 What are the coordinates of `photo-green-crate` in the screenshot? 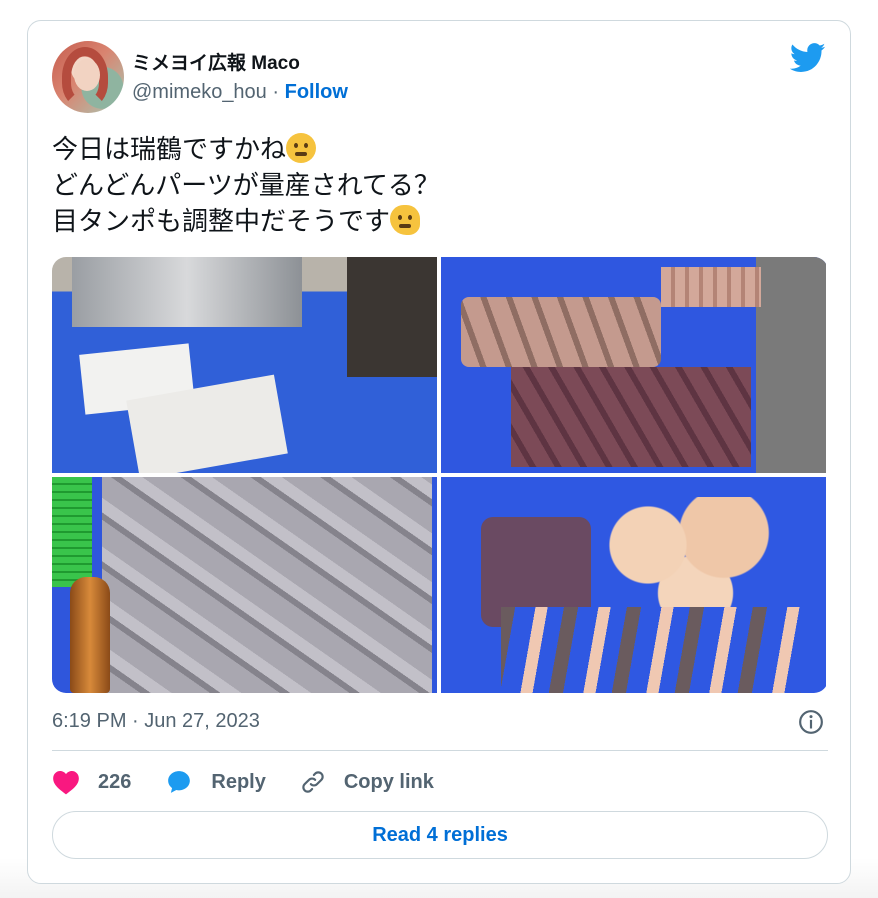 It's located at (72, 532).